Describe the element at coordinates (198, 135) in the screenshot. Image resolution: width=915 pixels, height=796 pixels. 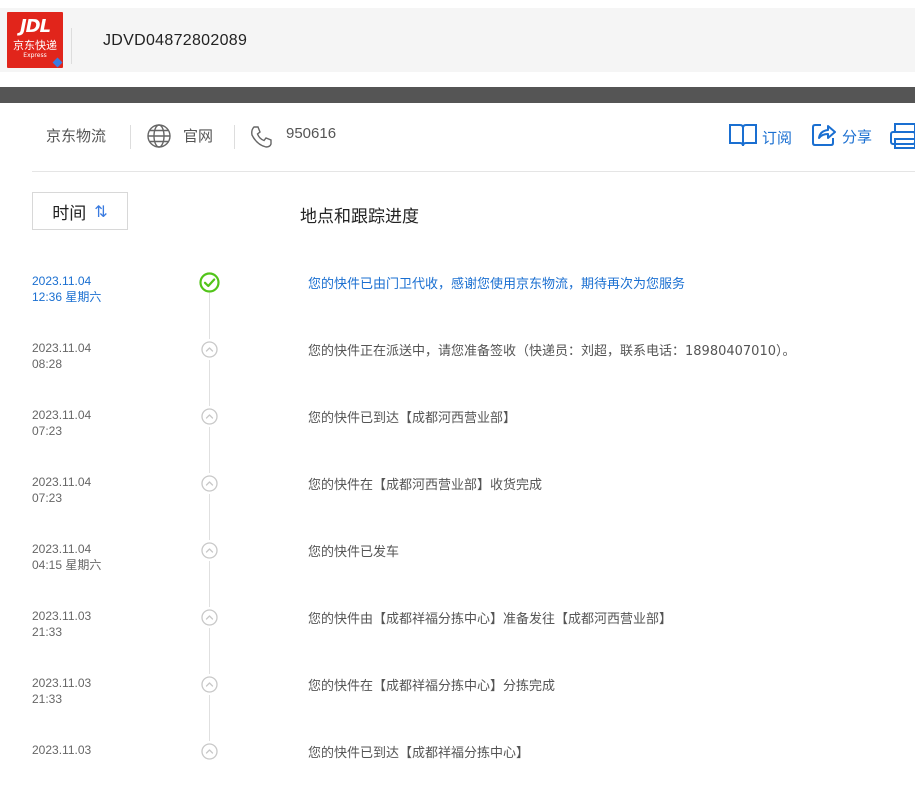
I see `official-site-link: 官网` at that location.